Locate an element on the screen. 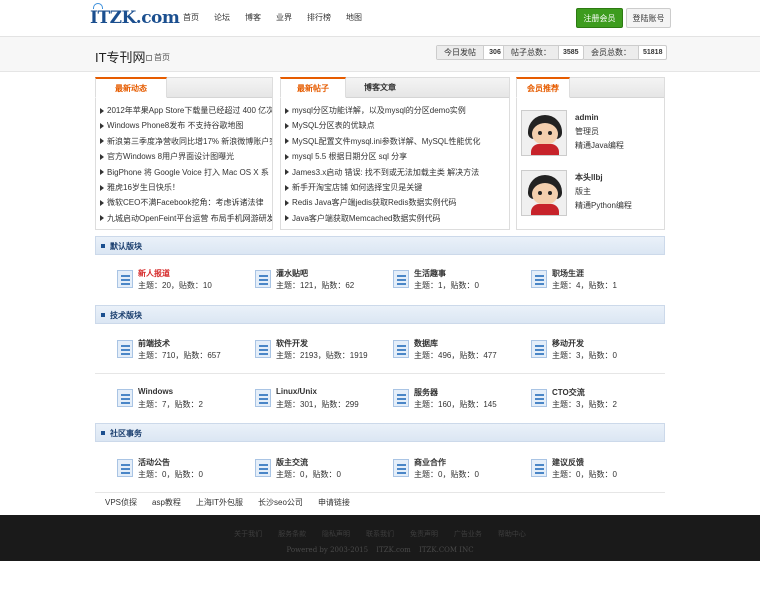  list-item: 九城启动OpenFeint平台运营 布局手机网游研发 is located at coordinates (186, 218).